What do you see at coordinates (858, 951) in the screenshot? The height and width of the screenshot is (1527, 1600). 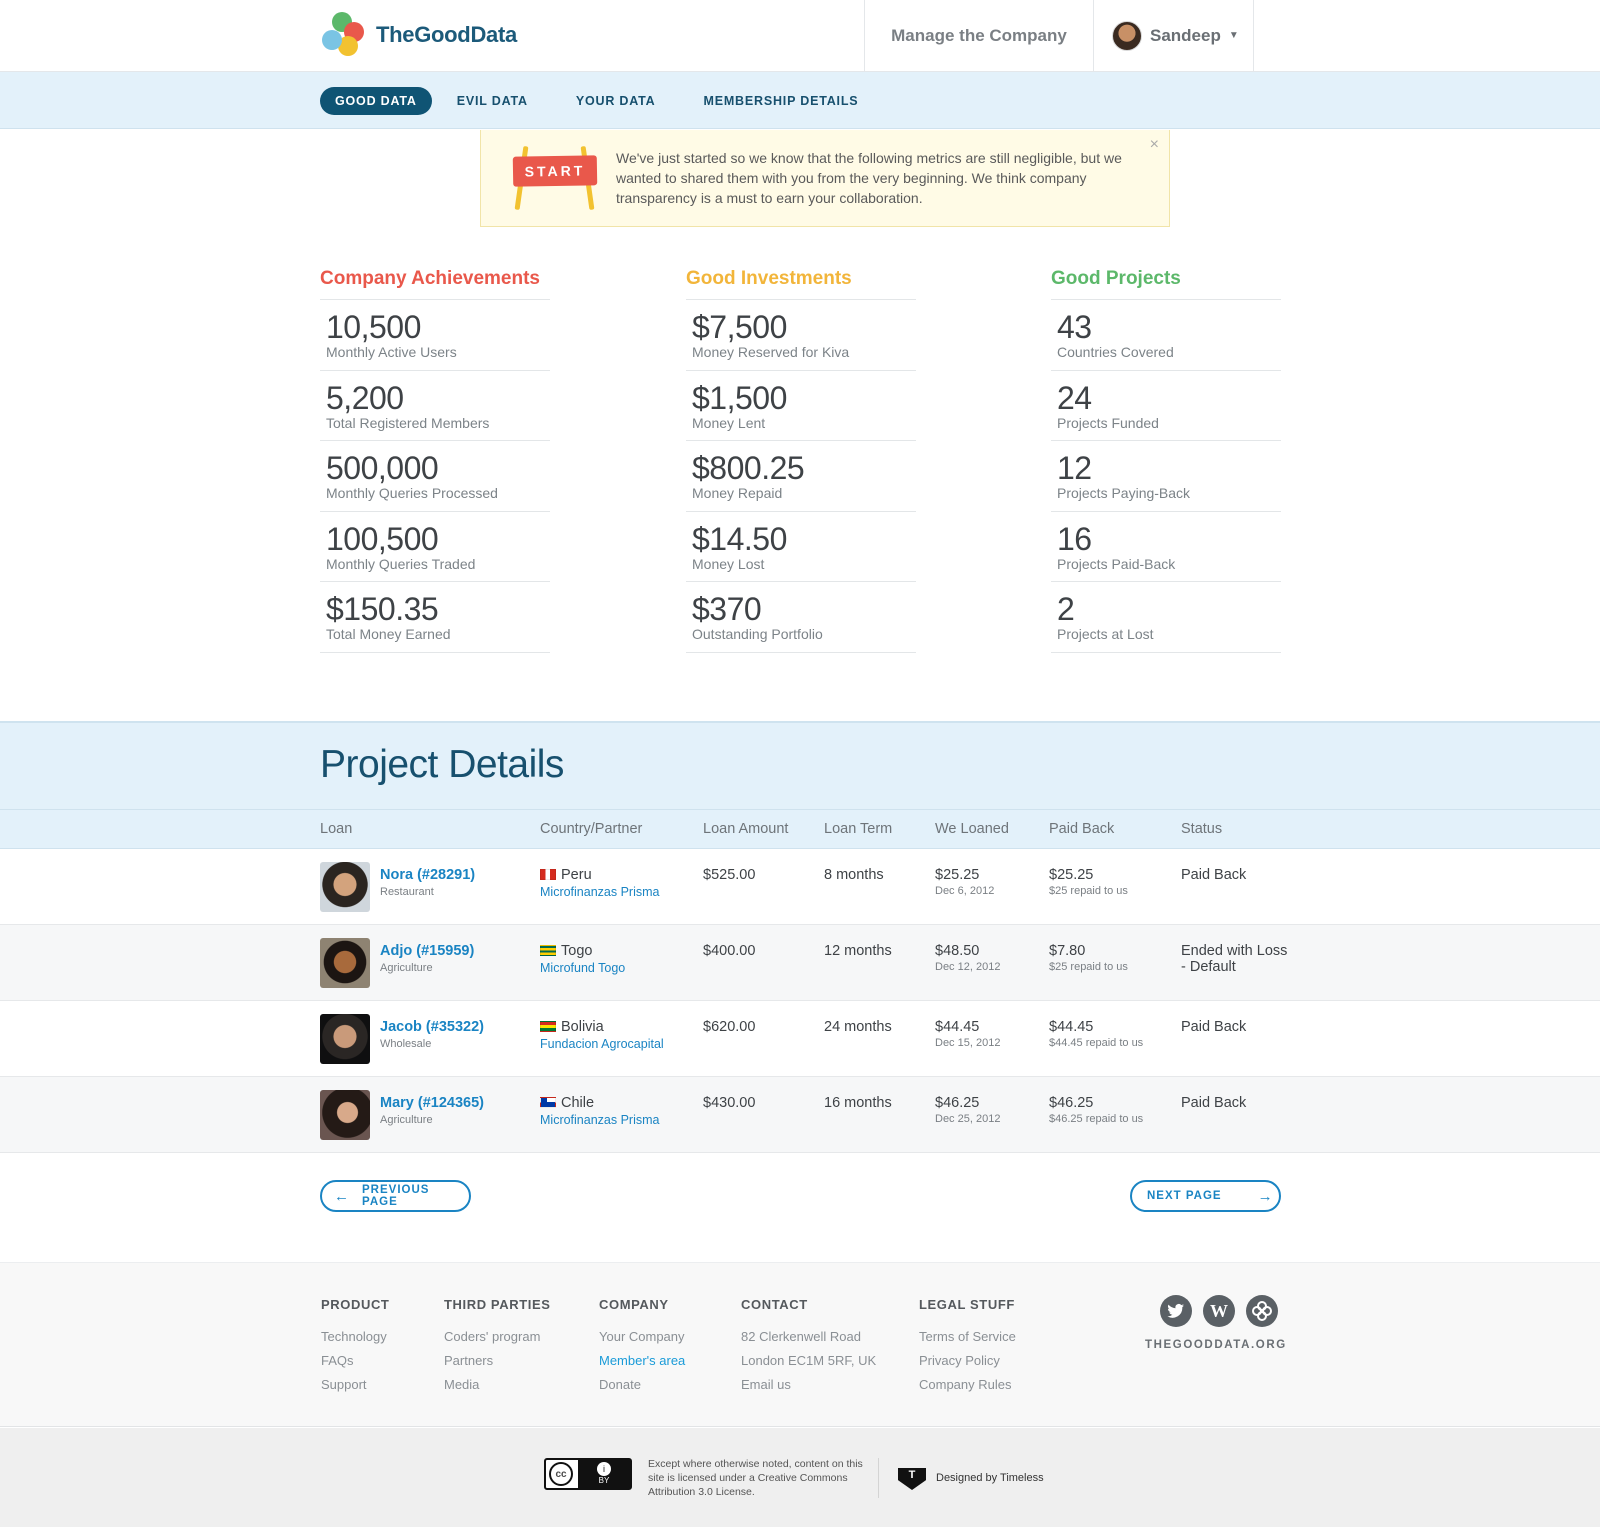 I see `loan-term: 12 months` at bounding box center [858, 951].